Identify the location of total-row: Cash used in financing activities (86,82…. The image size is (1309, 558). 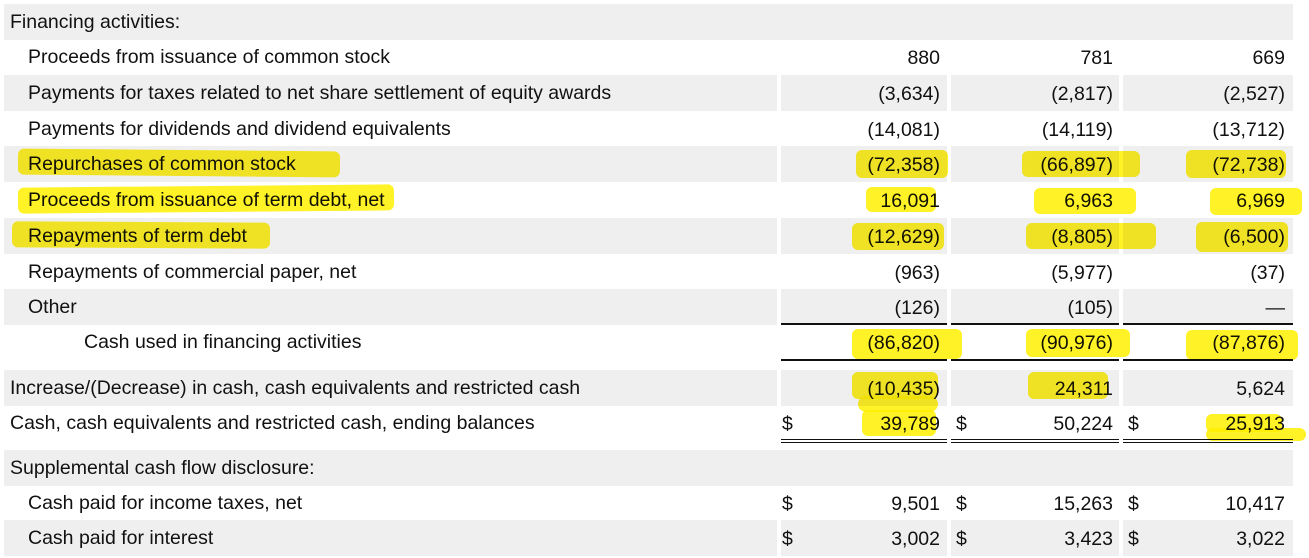
(654, 342).